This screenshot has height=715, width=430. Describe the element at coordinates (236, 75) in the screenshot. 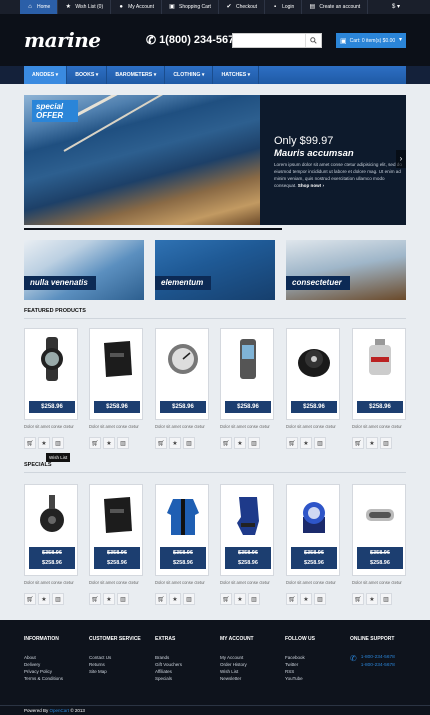

I see `nav-item-hatches: Hatches ▾` at that location.